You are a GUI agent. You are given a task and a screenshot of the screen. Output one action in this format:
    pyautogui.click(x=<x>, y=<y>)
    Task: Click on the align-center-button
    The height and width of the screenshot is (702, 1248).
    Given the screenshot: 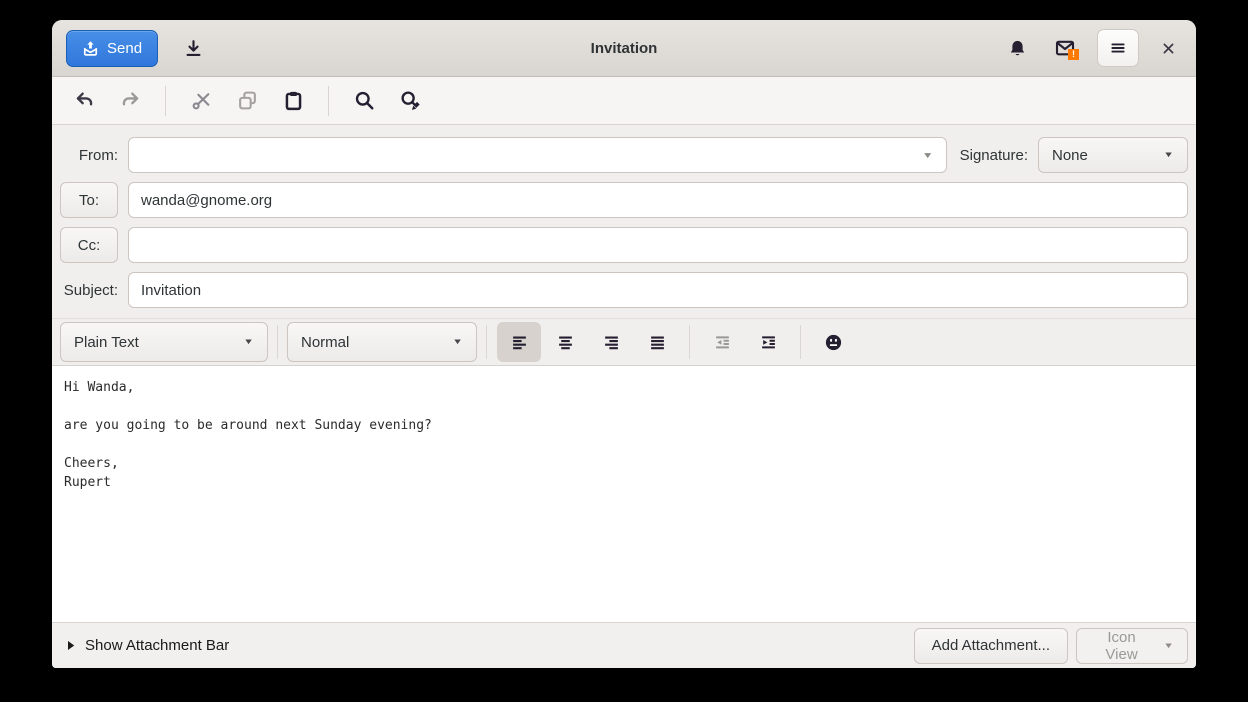 What is the action you would take?
    pyautogui.click(x=565, y=342)
    